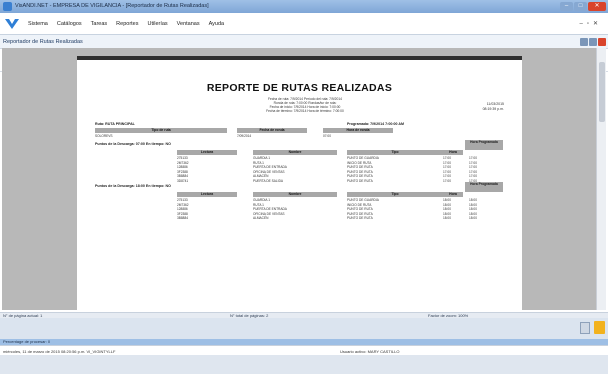 Image resolution: width=608 pixels, height=374 pixels. I want to click on block2-col-nombre: Nombre, so click(295, 194).